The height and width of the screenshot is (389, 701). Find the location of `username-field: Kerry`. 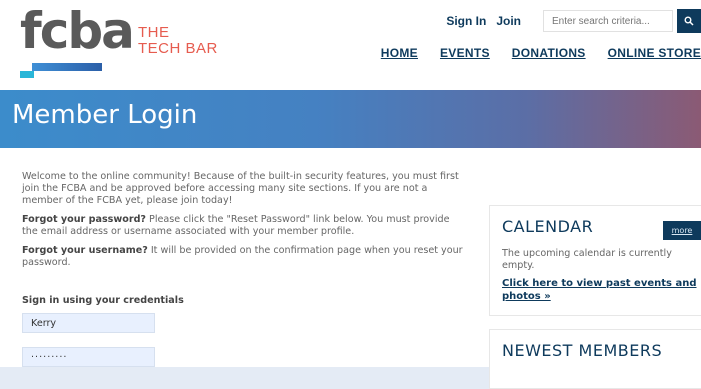

username-field: Kerry is located at coordinates (88, 323).